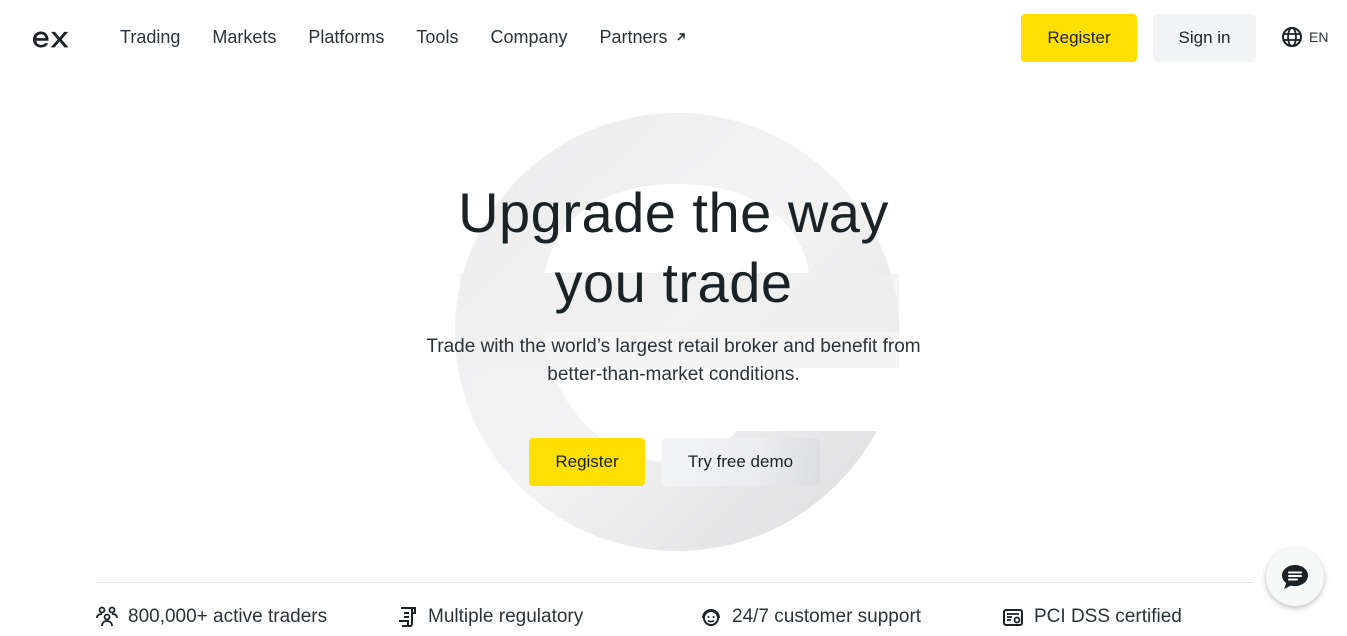  Describe the element at coordinates (711, 617) in the screenshot. I see `support-smile-icon` at that location.